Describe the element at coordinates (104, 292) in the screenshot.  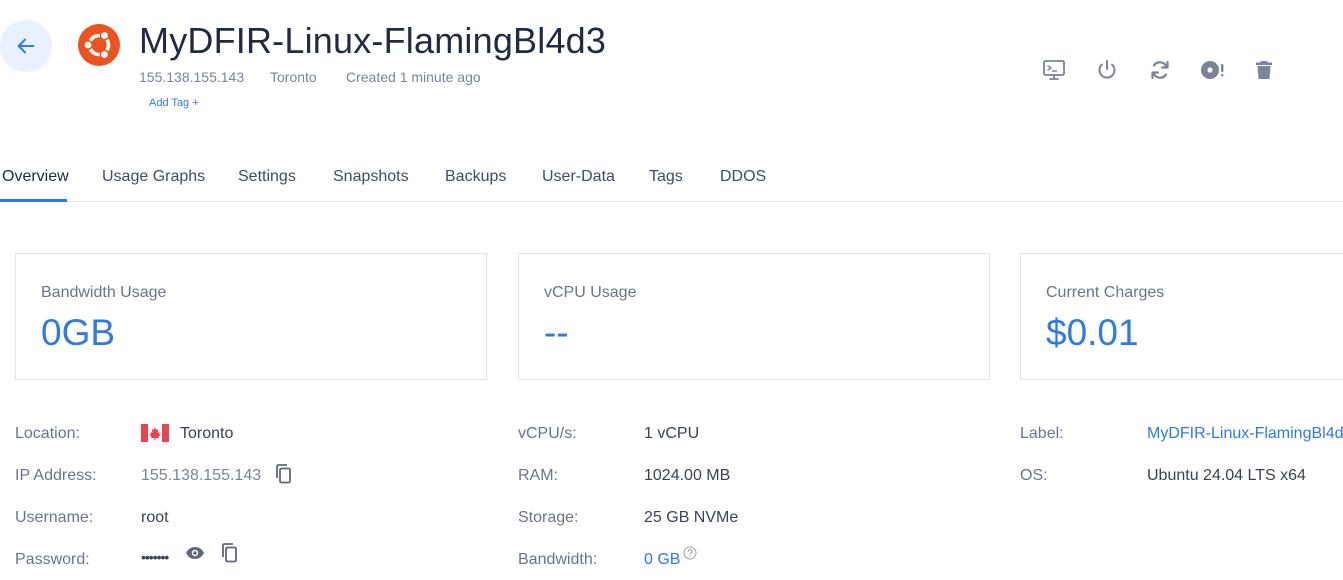
I see `card-label: Bandwidth Usage` at that location.